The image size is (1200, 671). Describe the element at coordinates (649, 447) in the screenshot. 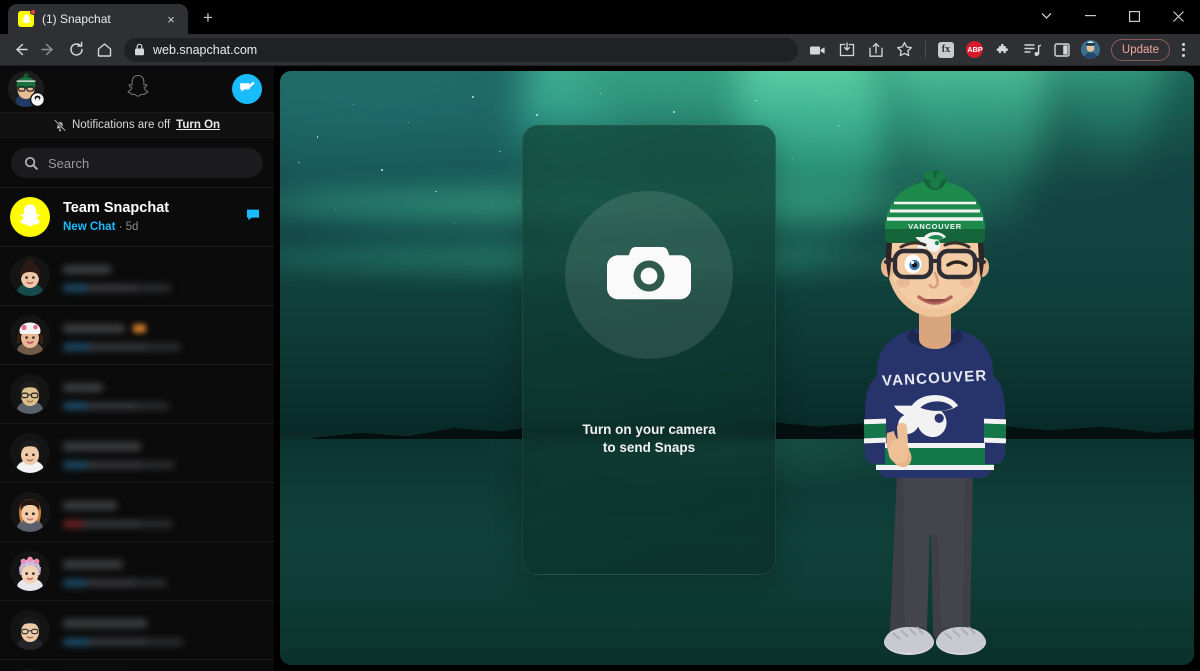

I see `camera-card-line-2: to send Snaps` at that location.